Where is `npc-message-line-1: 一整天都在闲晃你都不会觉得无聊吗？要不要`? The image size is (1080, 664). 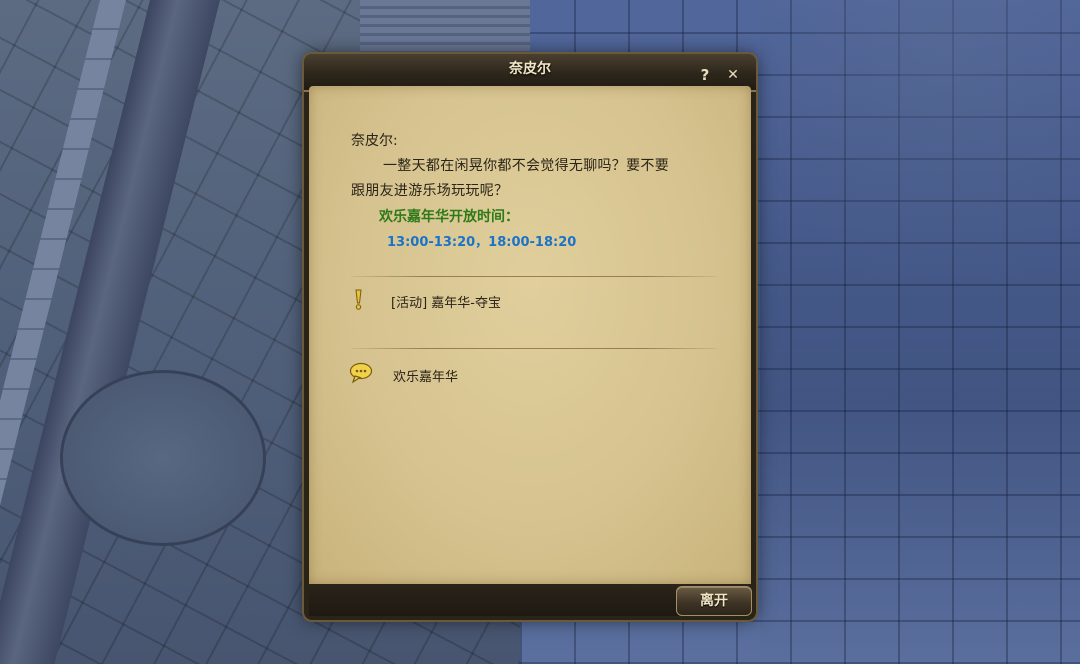
npc-message-line-1: 一整天都在闲晃你都不会觉得无聊吗？要不要 is located at coordinates (526, 166).